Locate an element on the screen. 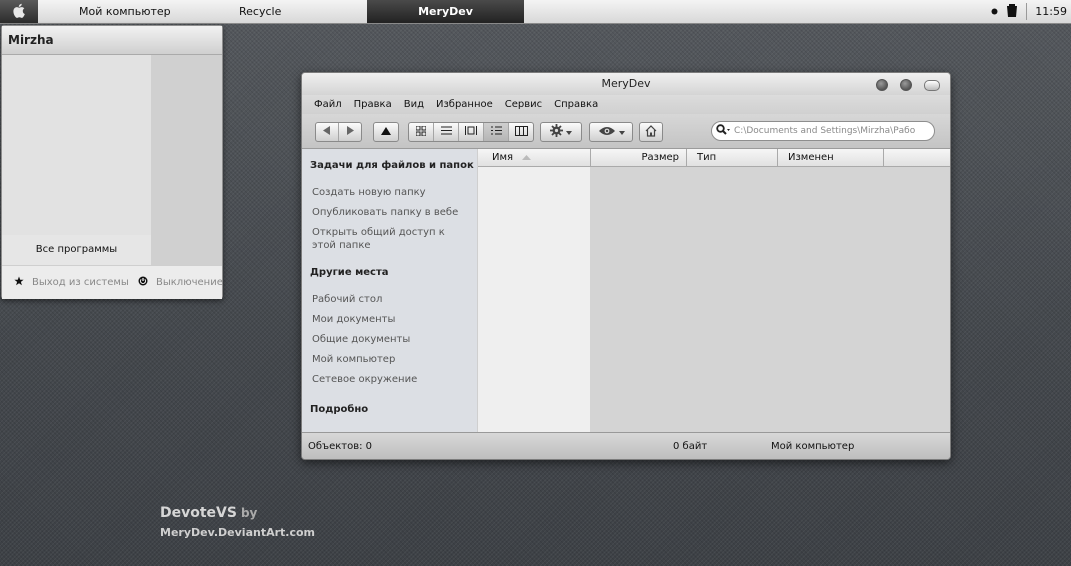 This screenshot has height=566, width=1071. link-desktop: Рабочий стол is located at coordinates (392, 299).